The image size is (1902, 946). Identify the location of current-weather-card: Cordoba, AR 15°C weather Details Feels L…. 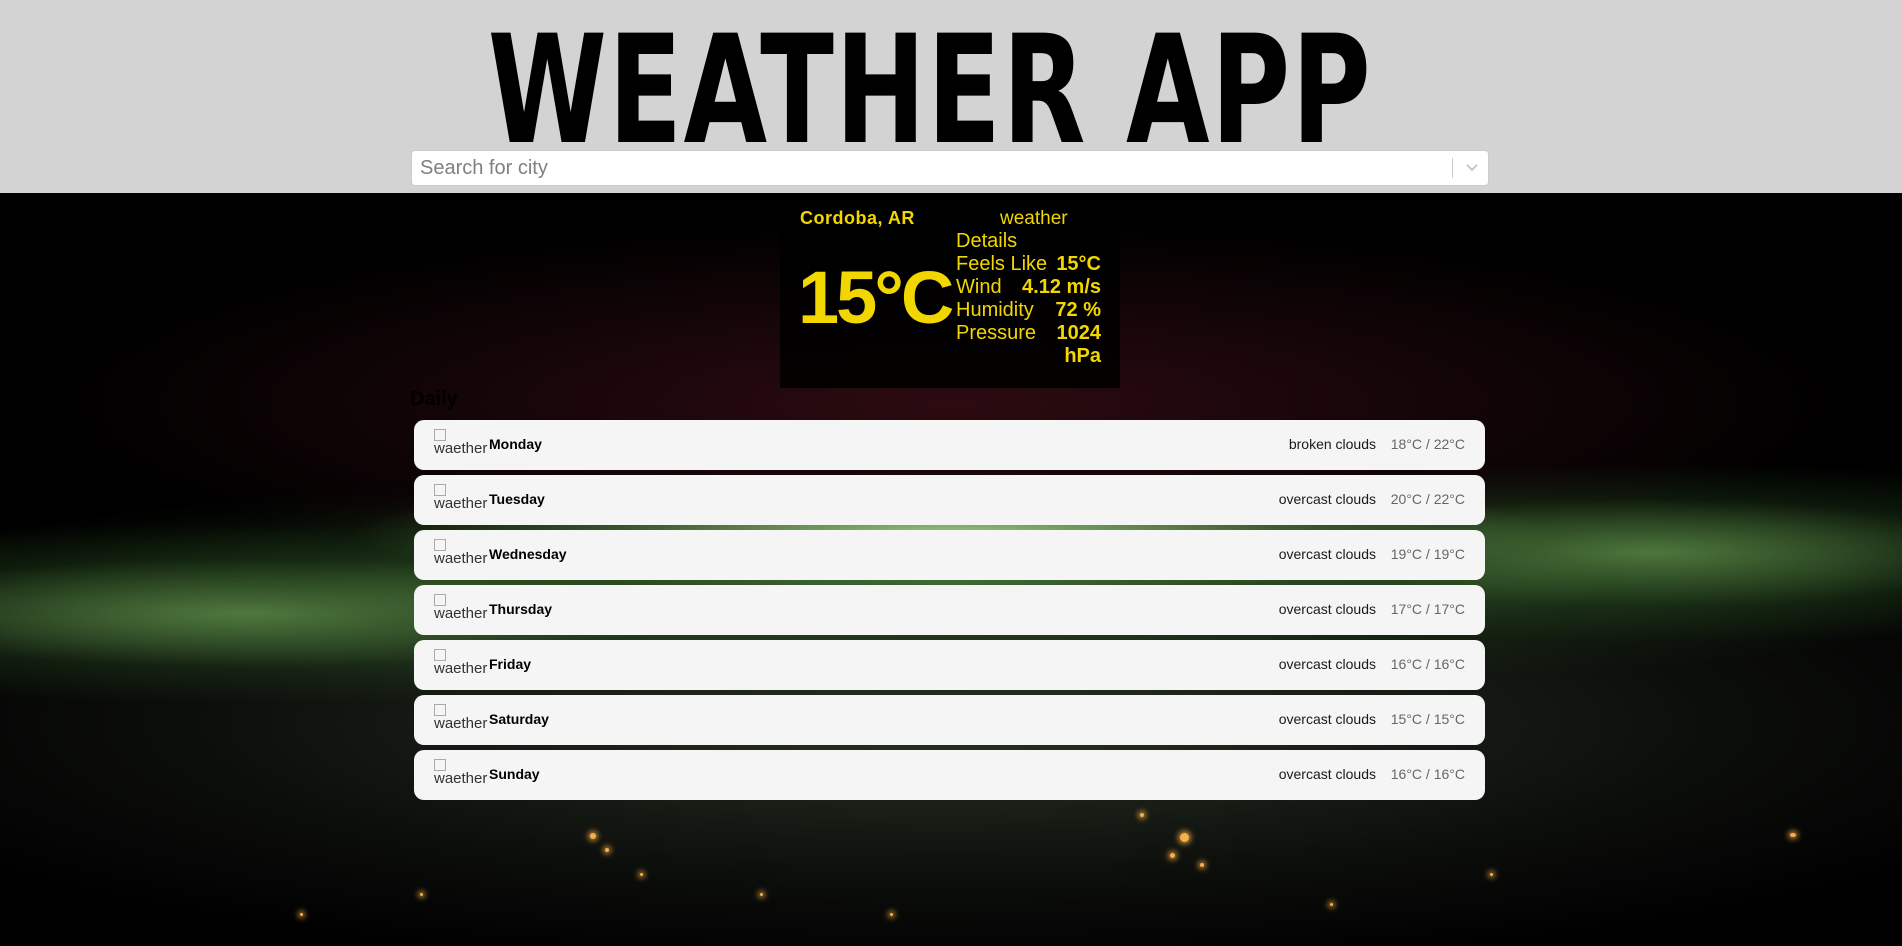
(950, 292).